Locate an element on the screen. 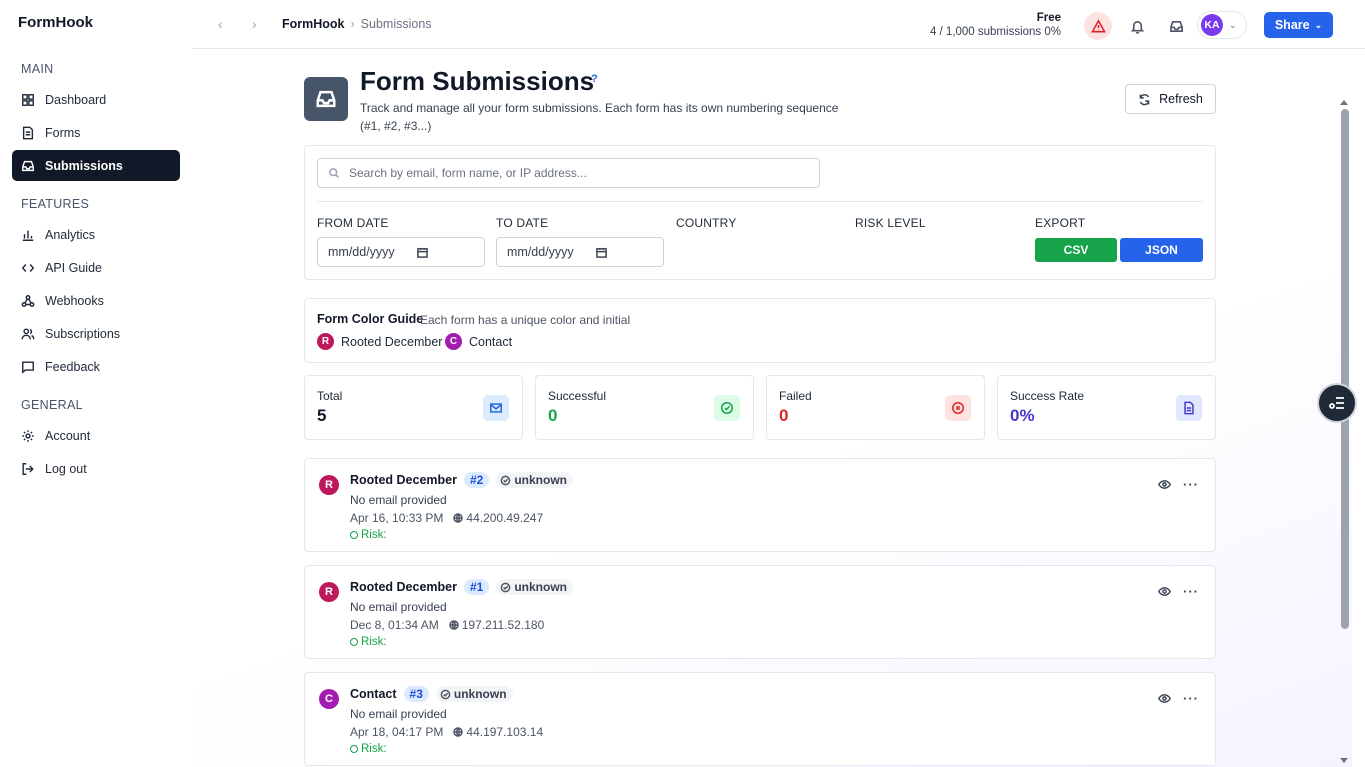  bar-chart-icon is located at coordinates (28, 235).